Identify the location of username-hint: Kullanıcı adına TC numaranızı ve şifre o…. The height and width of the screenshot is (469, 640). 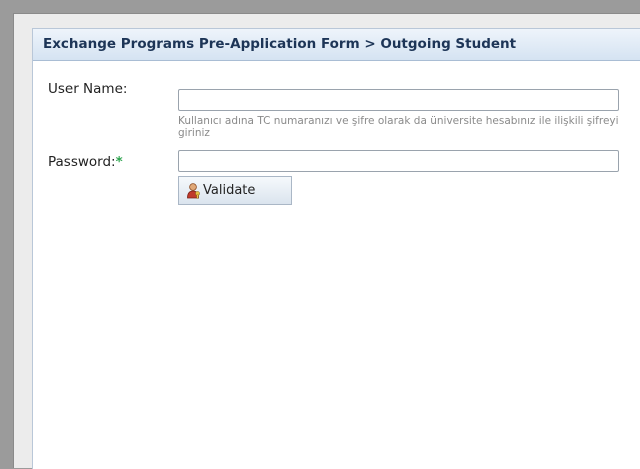
(398, 127).